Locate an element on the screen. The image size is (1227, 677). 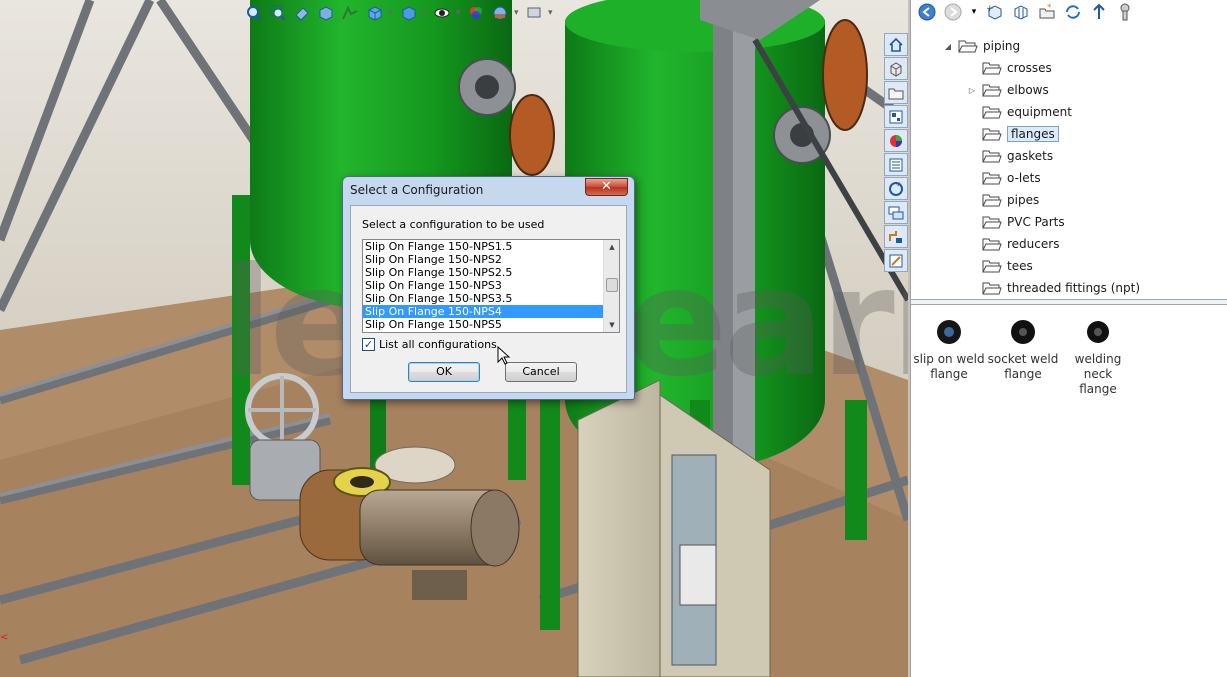
design-library-icon is located at coordinates (896, 68).